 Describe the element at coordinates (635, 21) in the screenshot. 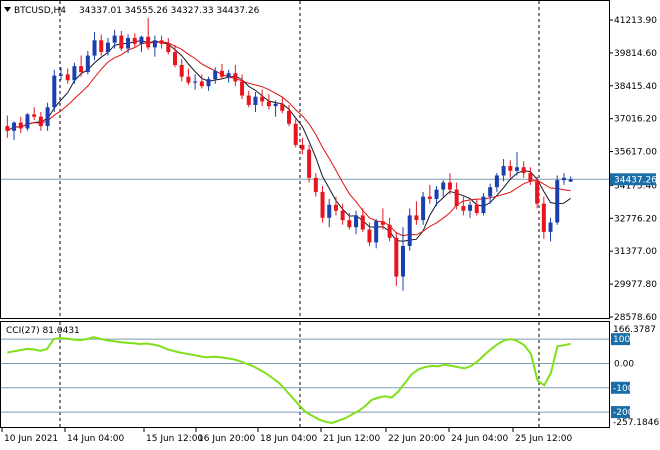

I see `price-tick-label: 41213.90` at that location.